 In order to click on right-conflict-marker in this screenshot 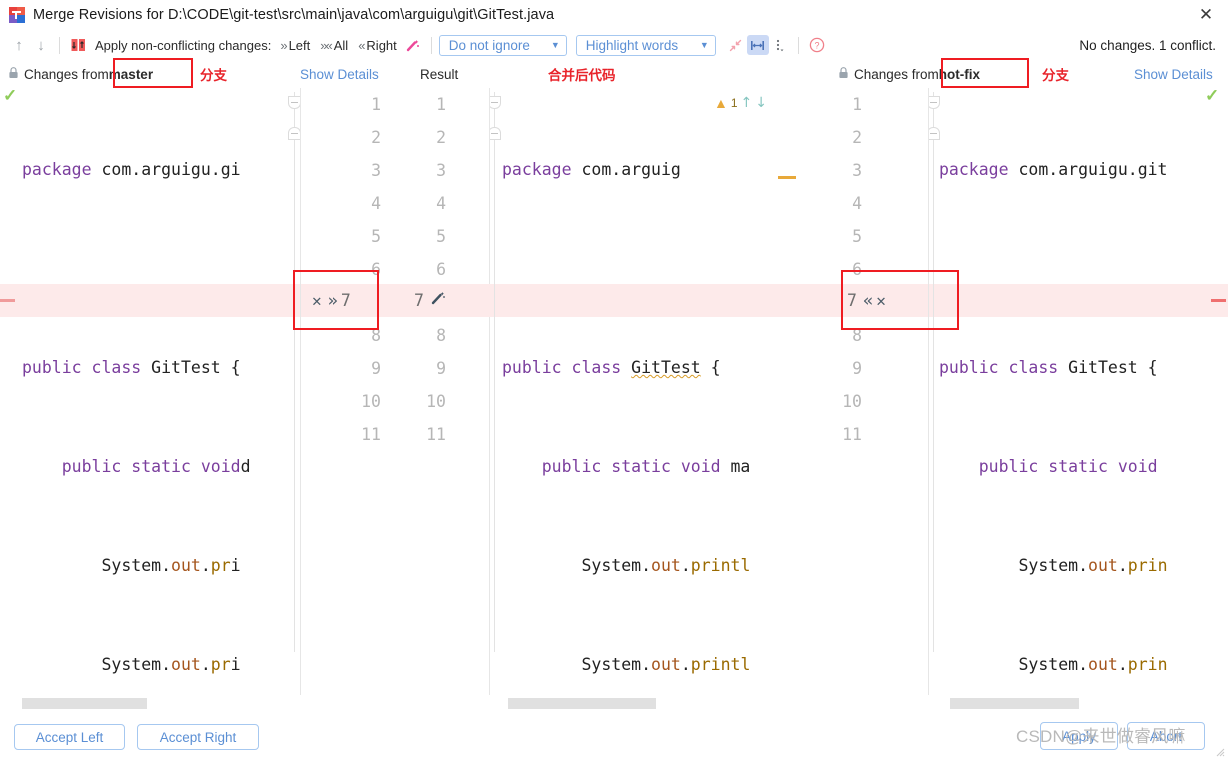, I will do `click(1218, 300)`.